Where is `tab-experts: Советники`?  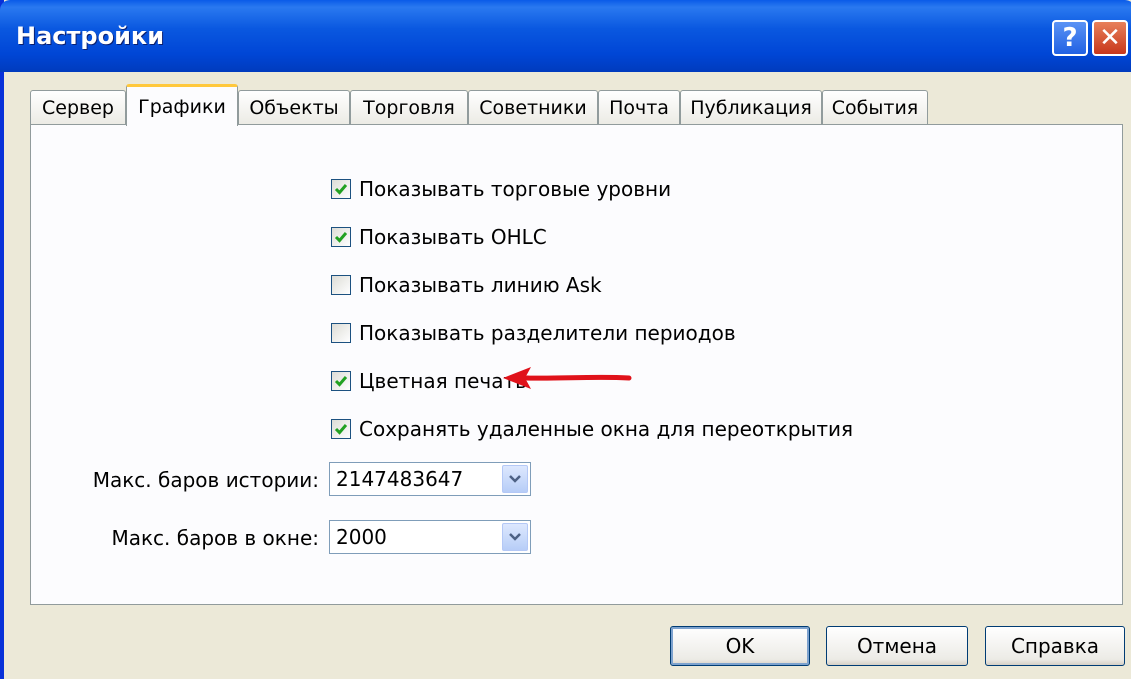 tab-experts: Советники is located at coordinates (533, 107).